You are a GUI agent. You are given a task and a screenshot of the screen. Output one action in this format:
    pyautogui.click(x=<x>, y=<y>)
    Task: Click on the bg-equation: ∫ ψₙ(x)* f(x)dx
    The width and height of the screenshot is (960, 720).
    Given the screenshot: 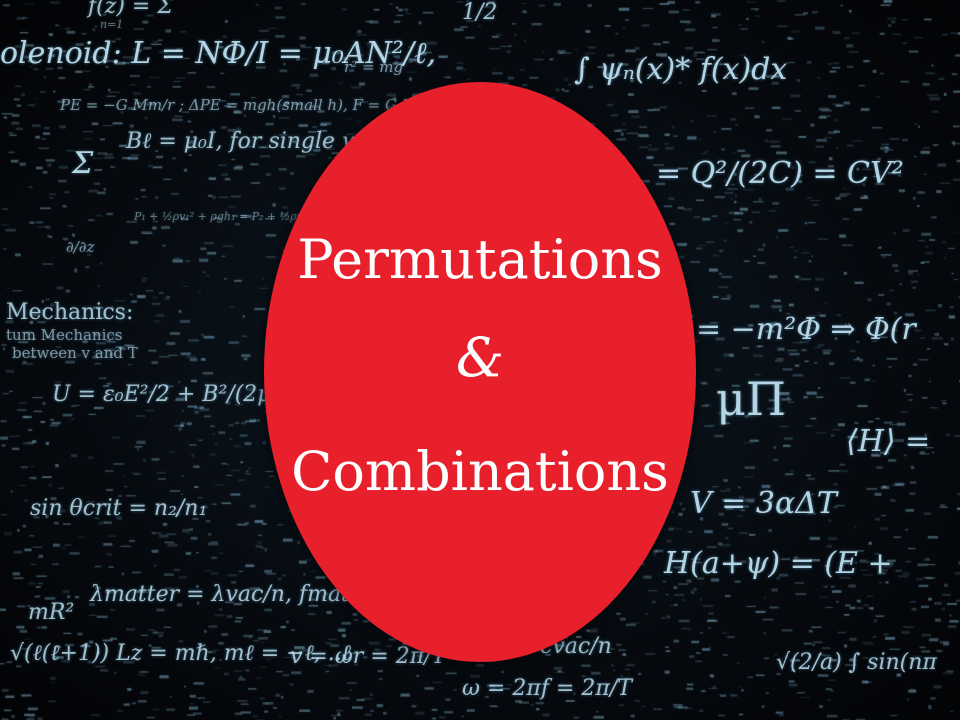 What is the action you would take?
    pyautogui.click(x=681, y=69)
    